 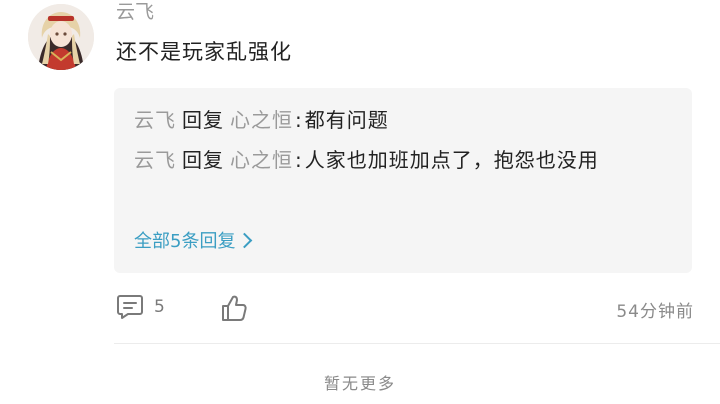 I want to click on comment-username: 云飞, so click(x=135, y=12).